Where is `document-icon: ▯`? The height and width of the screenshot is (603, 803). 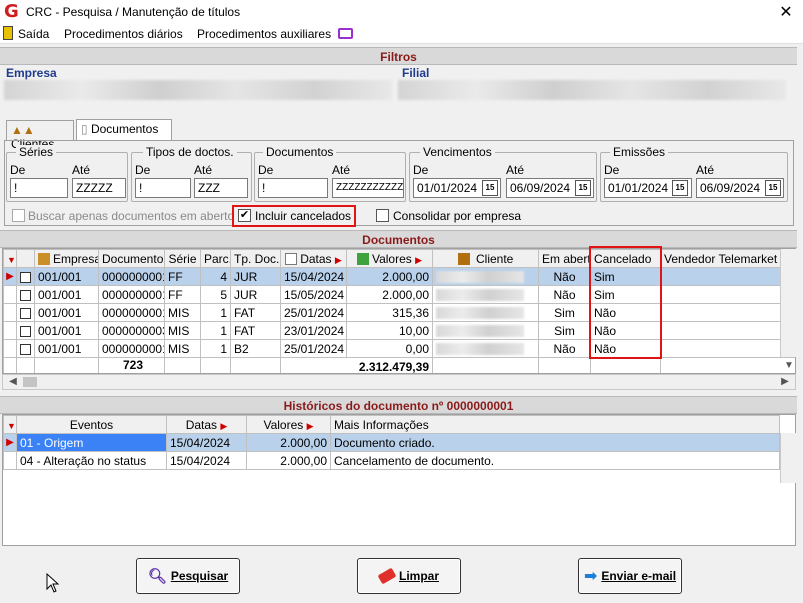
document-icon: ▯ is located at coordinates (84, 129).